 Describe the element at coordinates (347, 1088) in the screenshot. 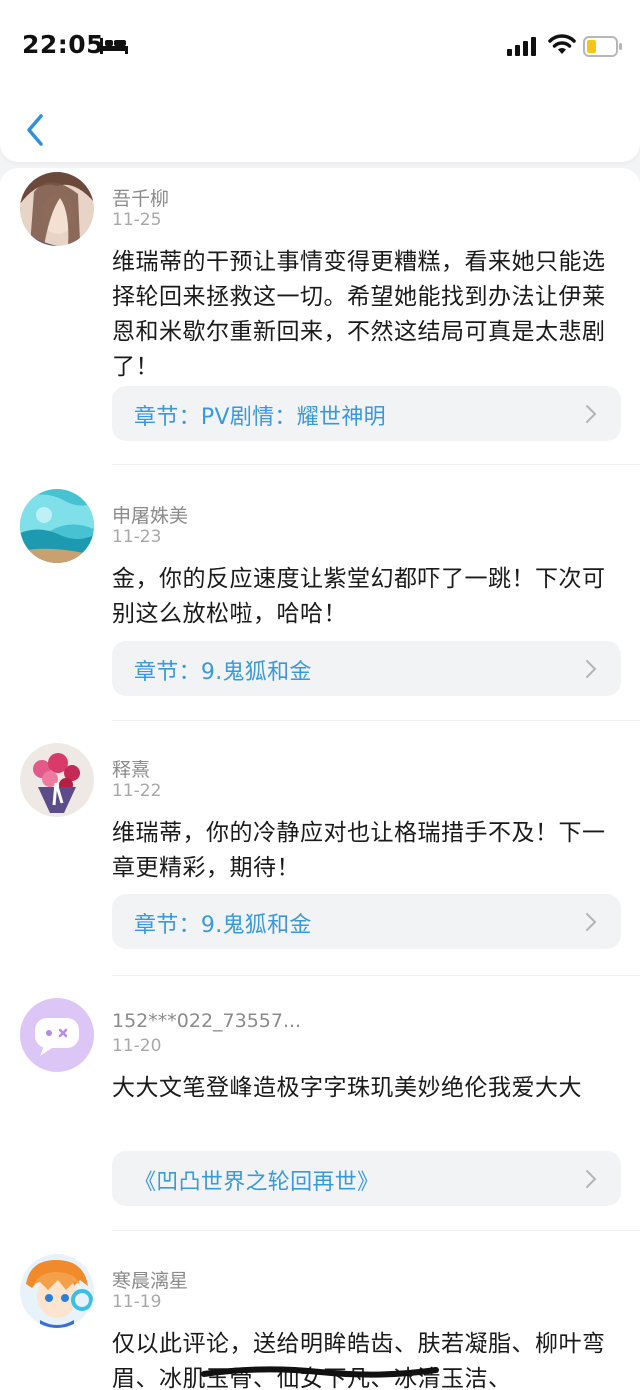

I see `comment-text: 大大文笔登峰造极字字珠玑美妙绝伦我爱大大` at that location.